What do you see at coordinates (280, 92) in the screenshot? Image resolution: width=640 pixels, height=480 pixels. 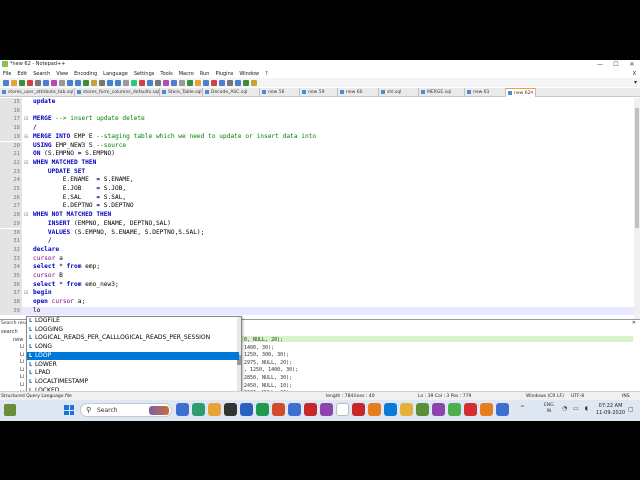 I see `tab-document: new 56` at bounding box center [280, 92].